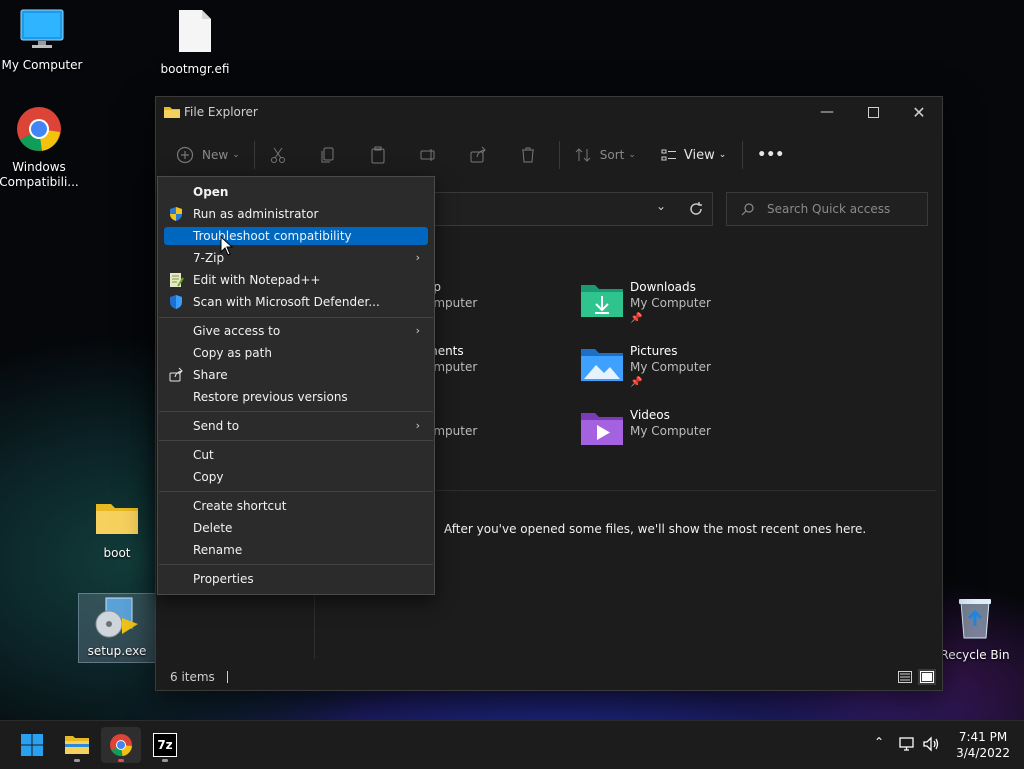 The height and width of the screenshot is (769, 1024). I want to click on quick-access-item-pictures: Pictures My Computer 📌, so click(680, 368).